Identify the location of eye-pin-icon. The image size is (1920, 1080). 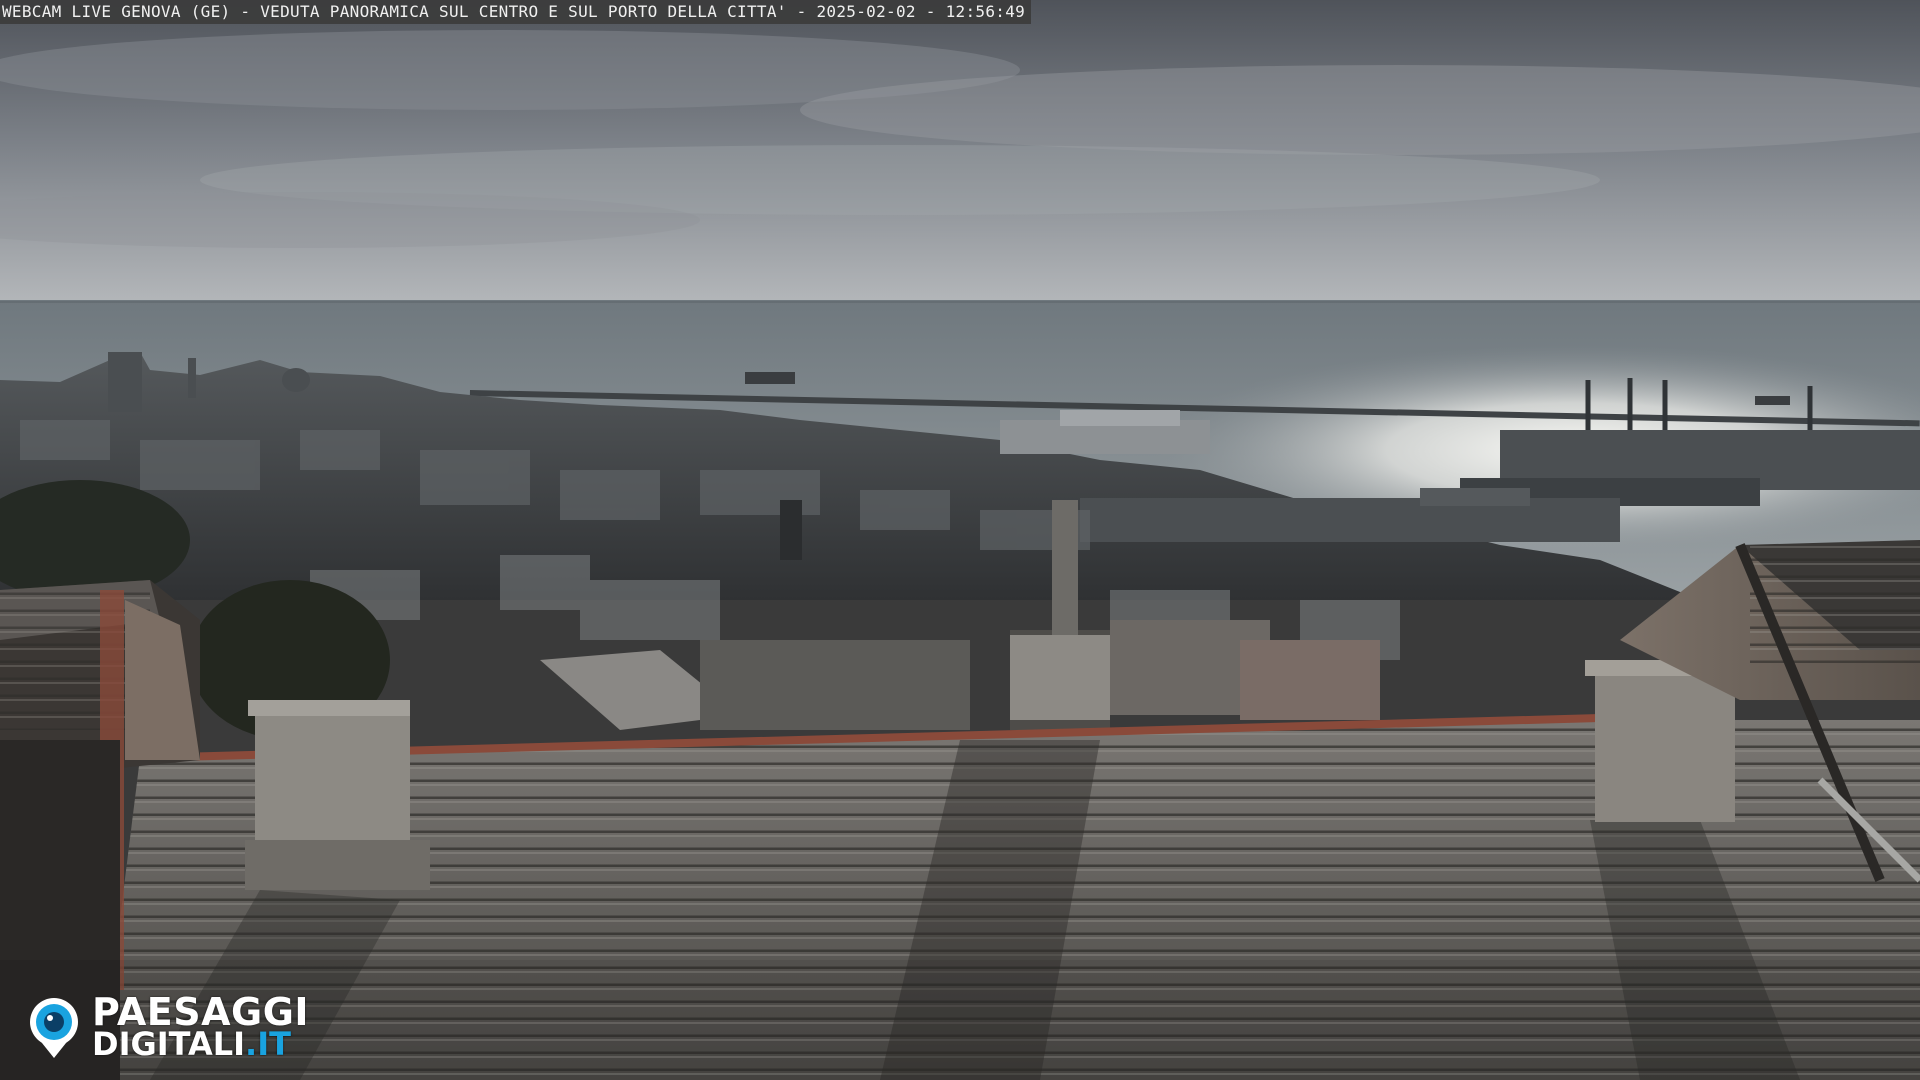
(54, 1028).